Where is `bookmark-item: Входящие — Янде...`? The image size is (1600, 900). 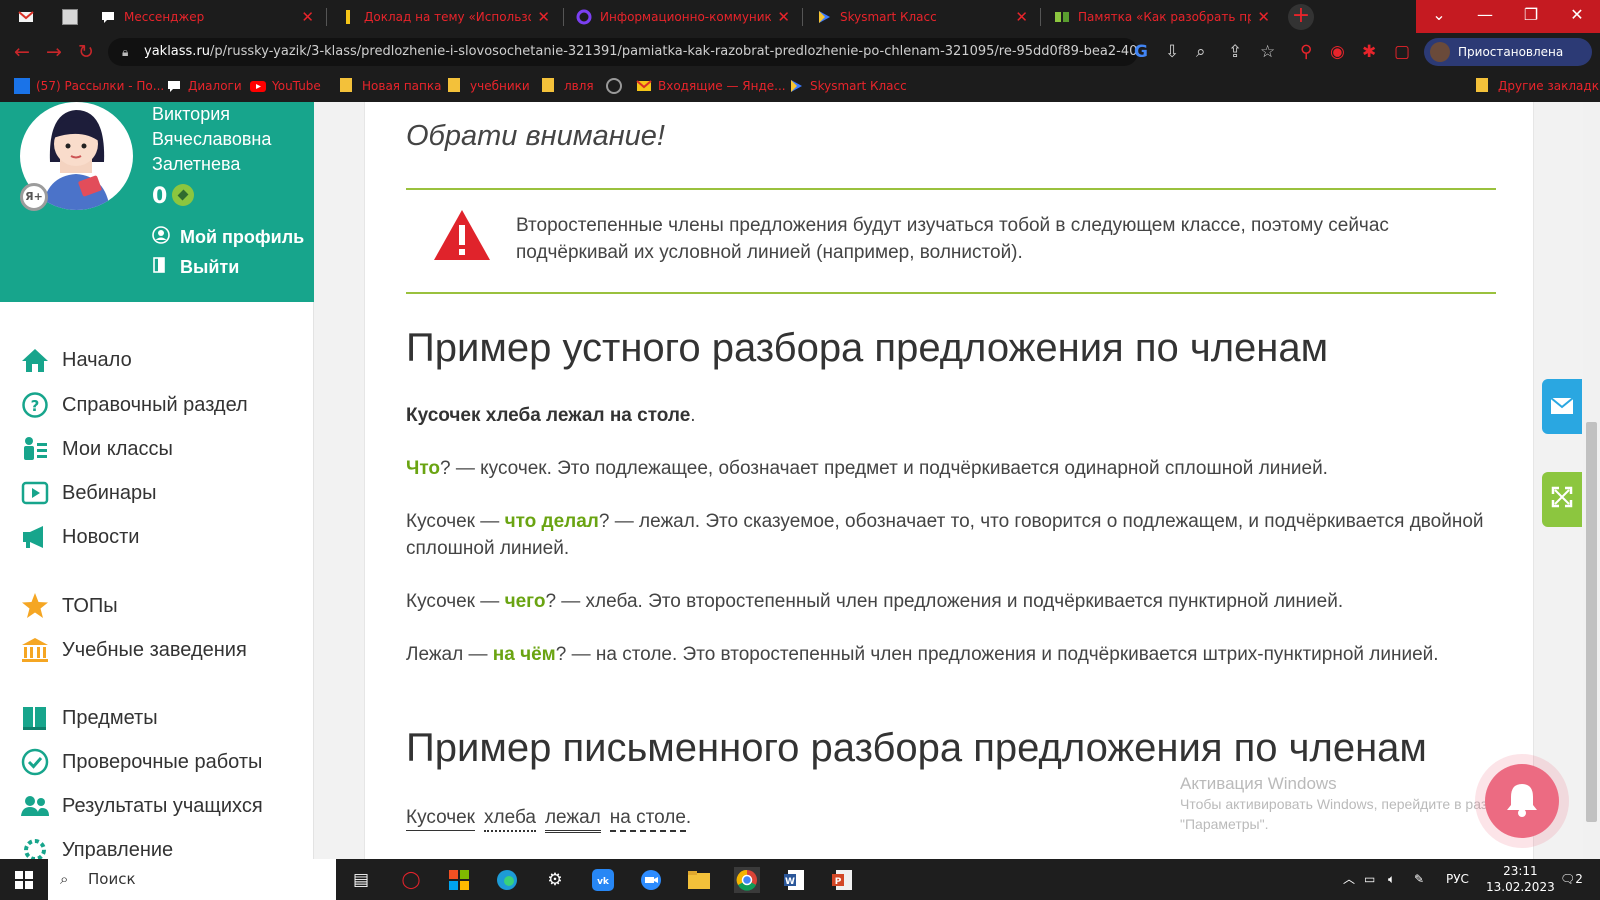 bookmark-item: Входящие — Янде... is located at coordinates (711, 86).